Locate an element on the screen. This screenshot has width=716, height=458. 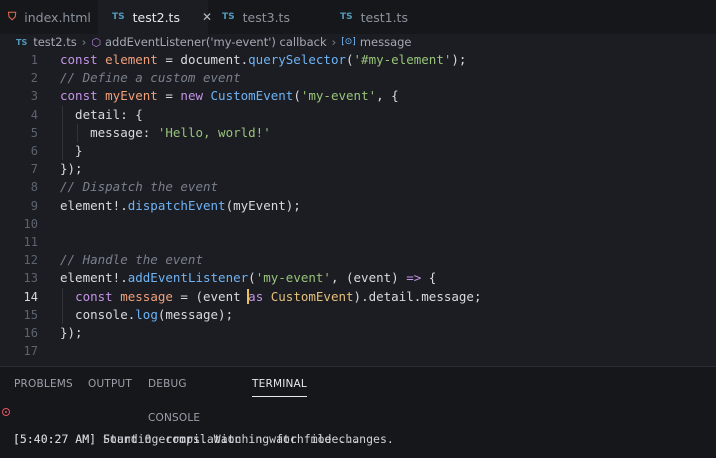
code-line: 15 console.log(message); is located at coordinates (358, 314).